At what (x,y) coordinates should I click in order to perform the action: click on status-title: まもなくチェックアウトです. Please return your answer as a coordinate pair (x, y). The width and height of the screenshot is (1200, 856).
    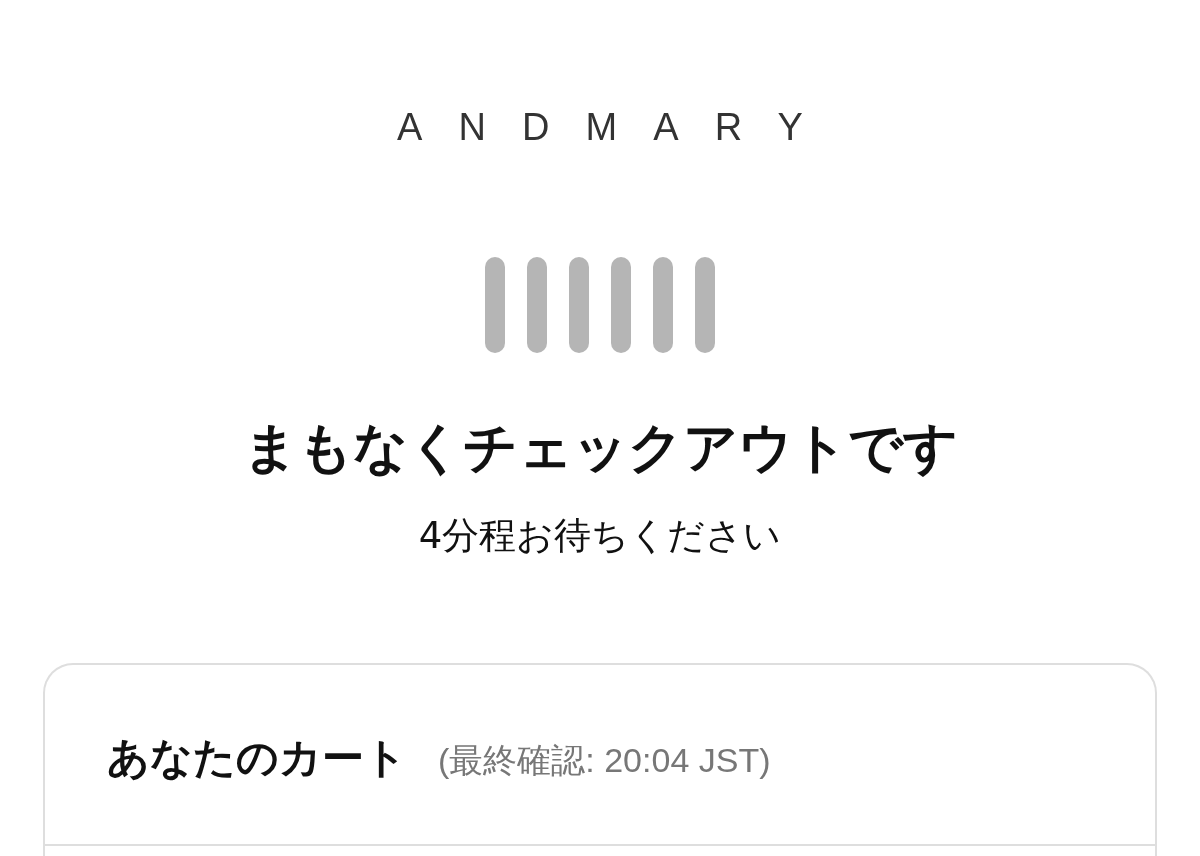
    Looking at the image, I should click on (600, 448).